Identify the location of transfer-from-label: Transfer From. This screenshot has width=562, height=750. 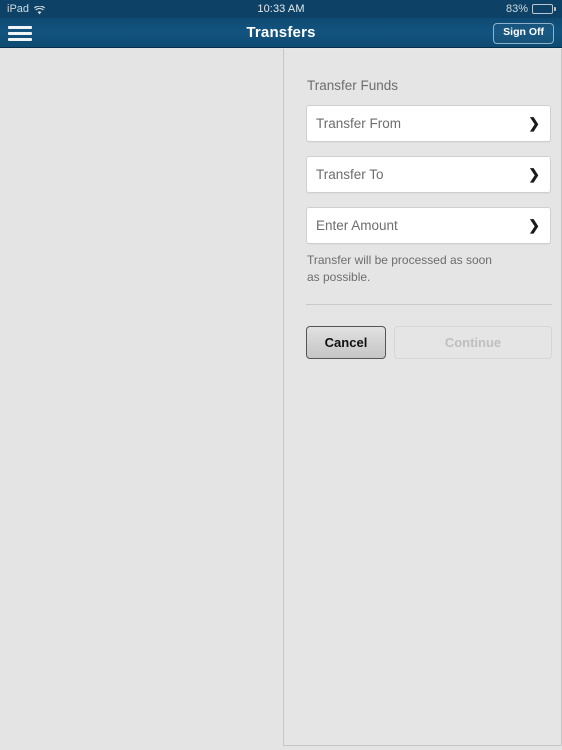
(359, 123).